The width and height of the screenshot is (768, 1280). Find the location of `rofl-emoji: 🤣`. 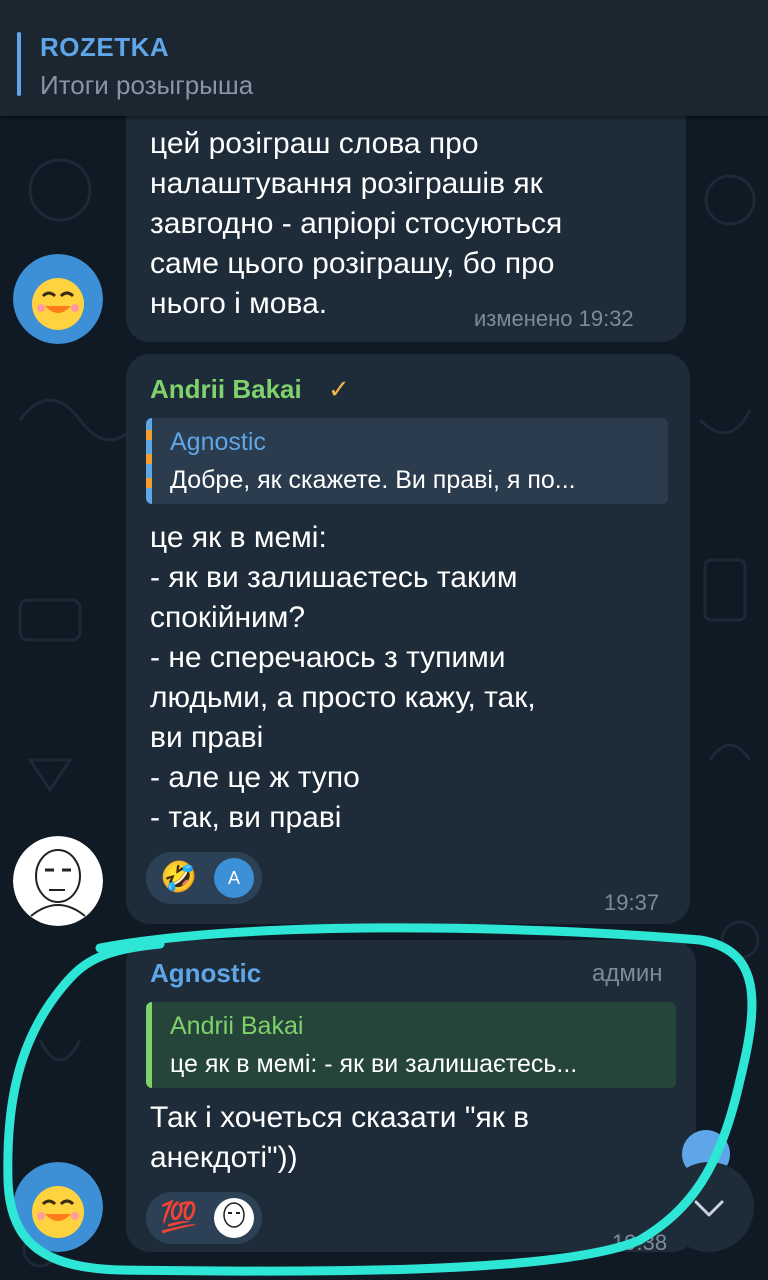

rofl-emoji: 🤣 is located at coordinates (179, 877).